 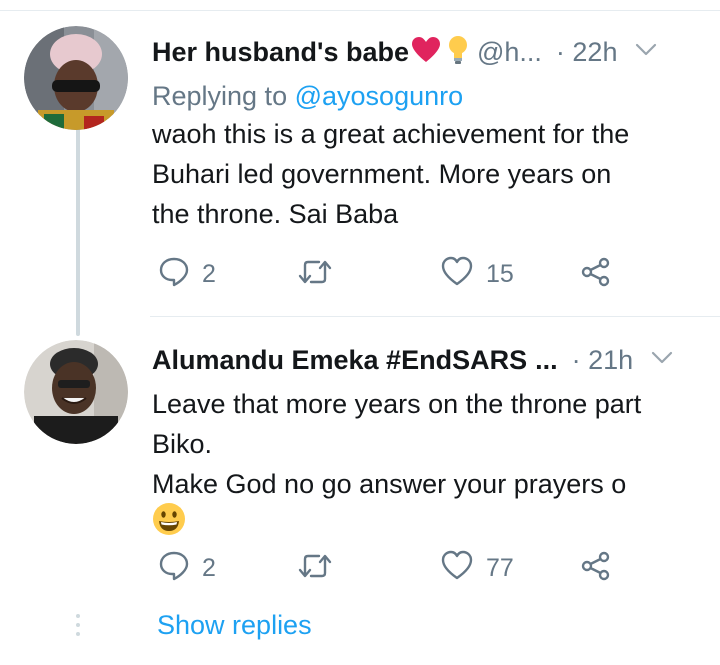 I want to click on tweet-header: Alumandu Emeka #EndSARS ... · 21h, so click(x=427, y=360).